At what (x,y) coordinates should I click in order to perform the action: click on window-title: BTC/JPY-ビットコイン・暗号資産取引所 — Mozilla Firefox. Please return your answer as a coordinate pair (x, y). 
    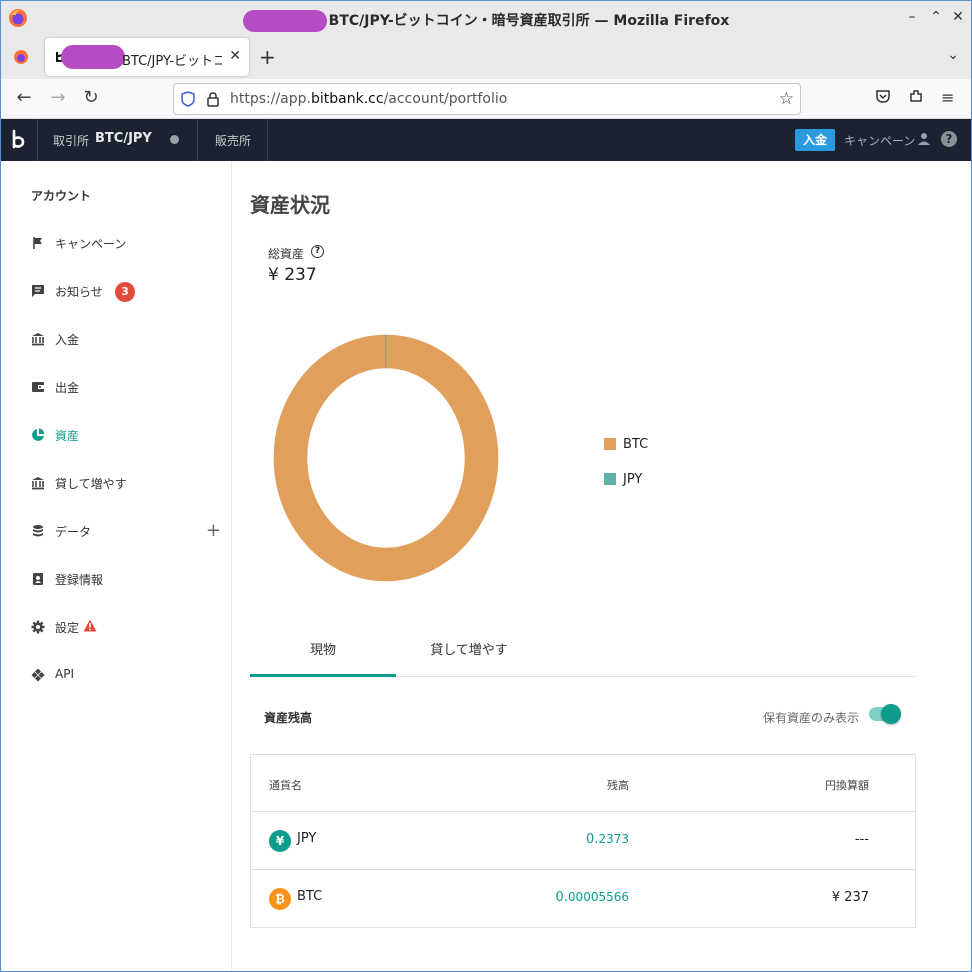
    Looking at the image, I should click on (486, 21).